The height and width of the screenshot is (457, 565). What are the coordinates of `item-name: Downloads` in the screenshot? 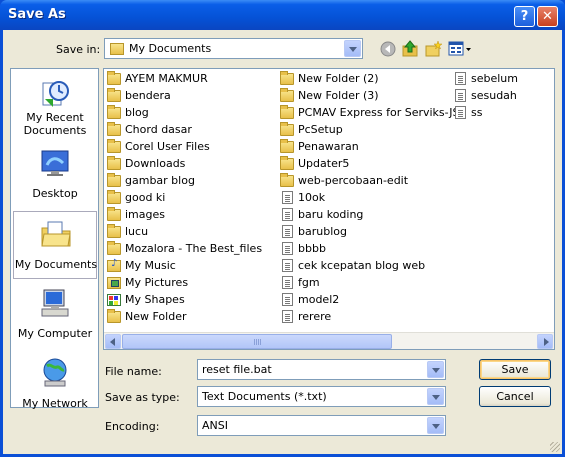 It's located at (155, 163).